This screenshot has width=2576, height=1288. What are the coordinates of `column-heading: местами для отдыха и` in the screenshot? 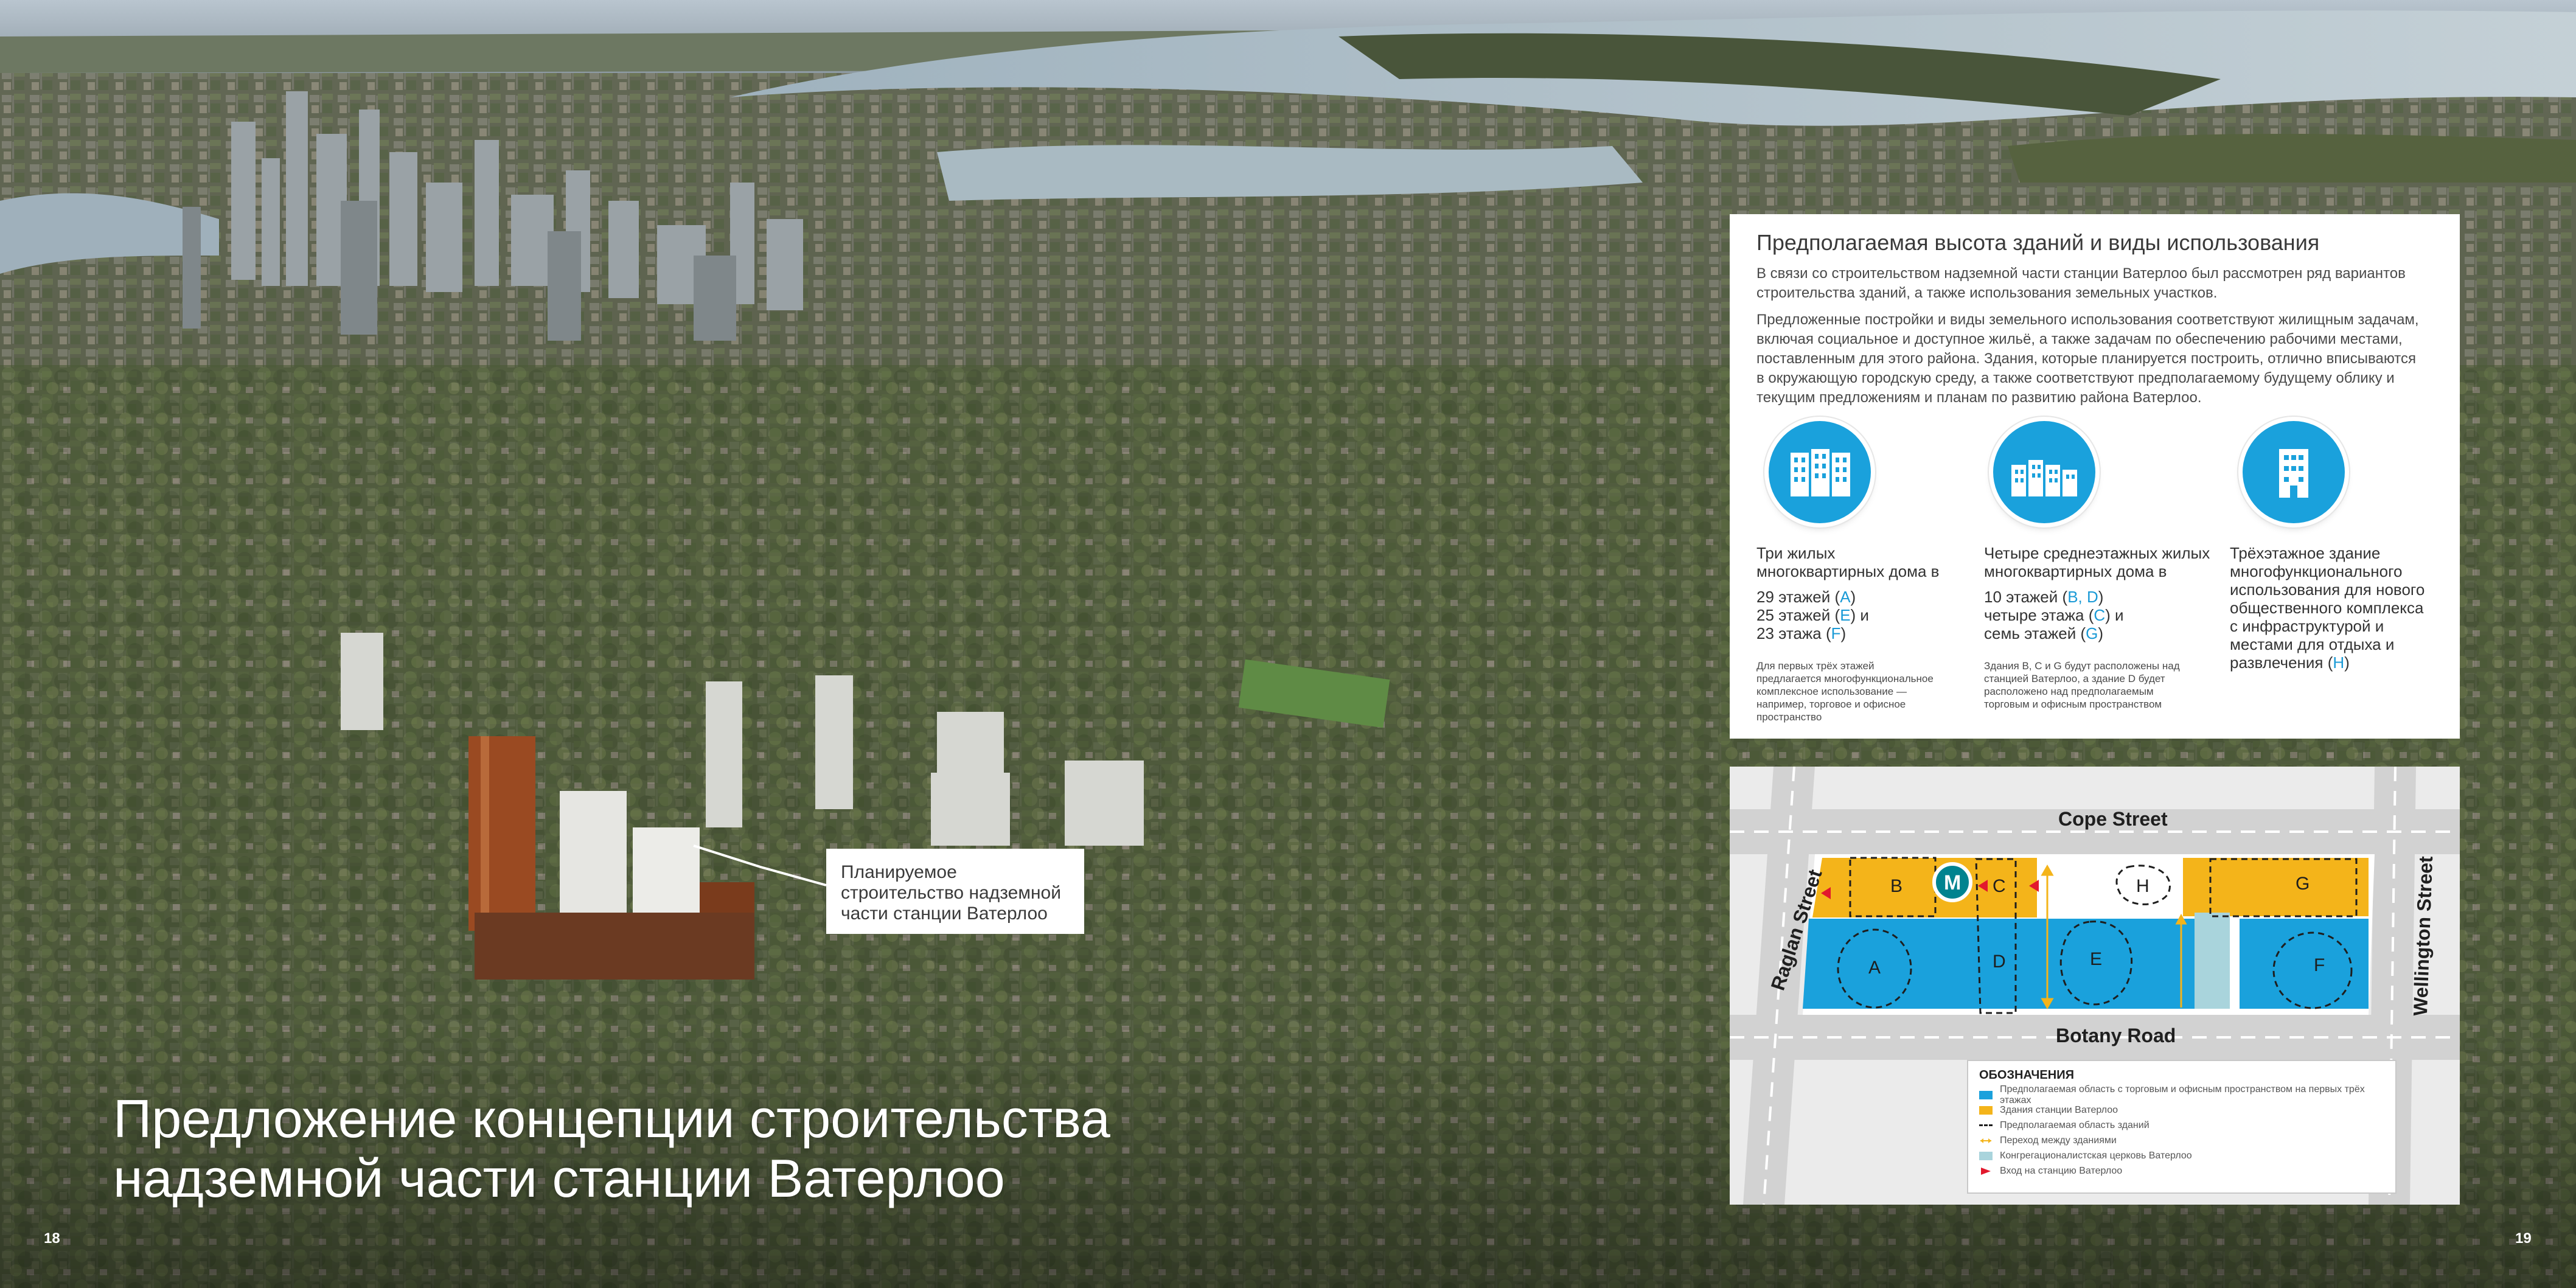 It's located at (2312, 644).